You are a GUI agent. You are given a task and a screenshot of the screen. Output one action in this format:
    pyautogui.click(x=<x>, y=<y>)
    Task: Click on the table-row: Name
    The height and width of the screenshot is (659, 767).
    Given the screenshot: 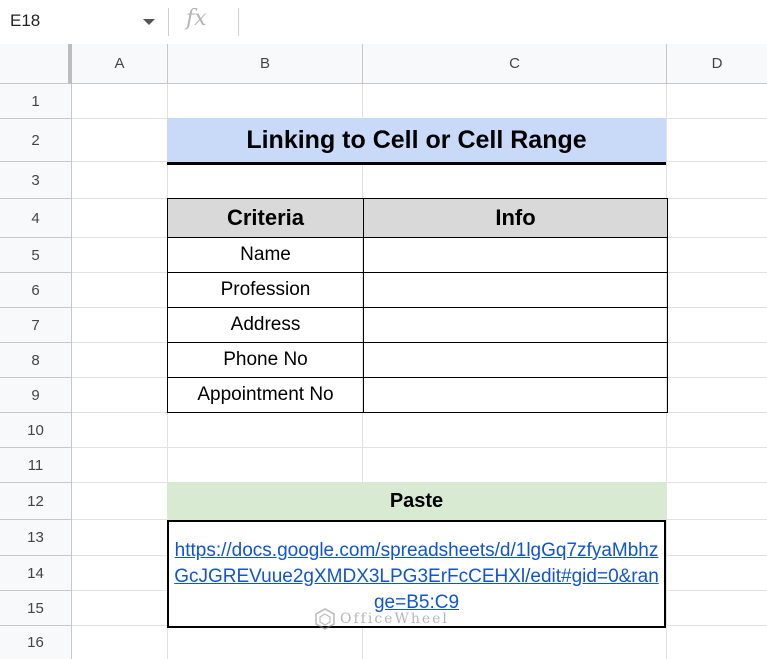 What is the action you would take?
    pyautogui.click(x=417, y=255)
    